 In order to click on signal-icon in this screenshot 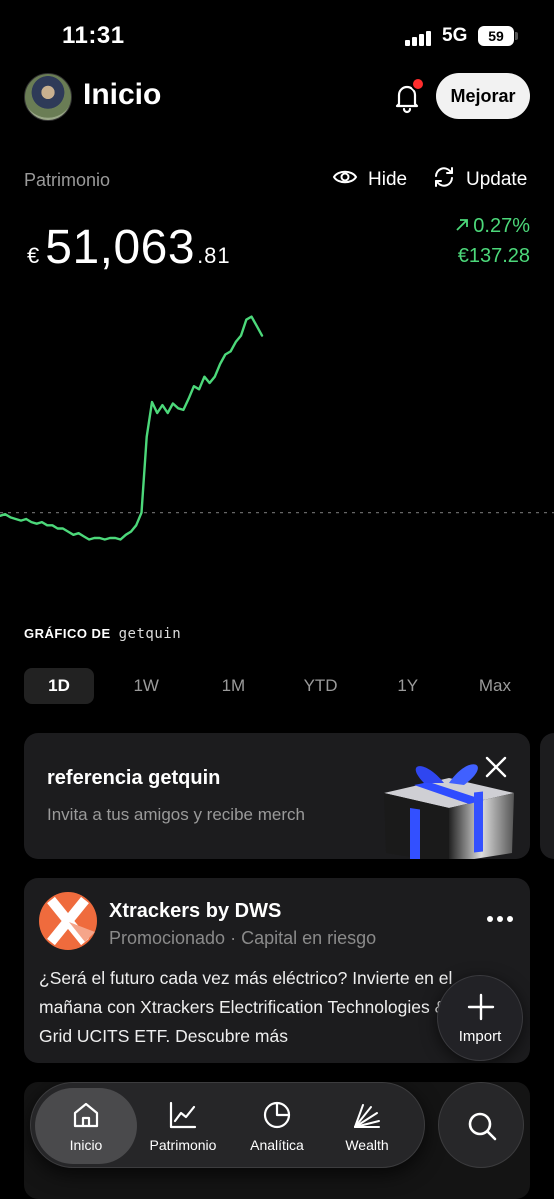, I will do `click(420, 38)`.